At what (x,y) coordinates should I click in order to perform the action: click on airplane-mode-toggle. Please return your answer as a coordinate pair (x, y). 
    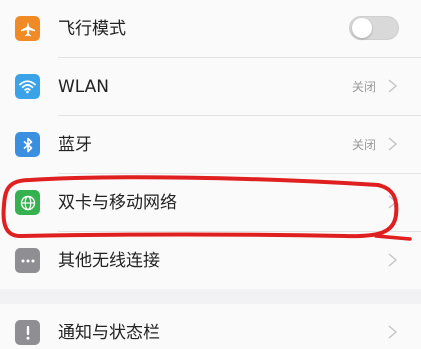
    Looking at the image, I should click on (374, 28).